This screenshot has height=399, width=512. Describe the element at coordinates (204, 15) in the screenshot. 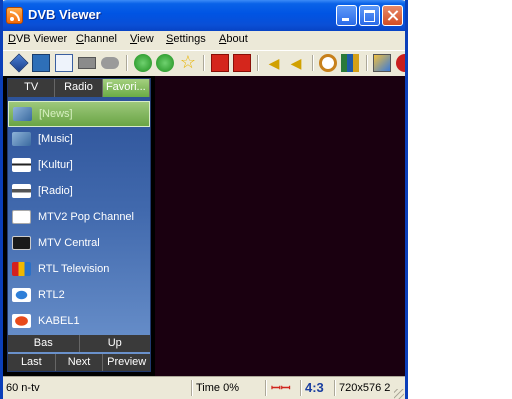

I see `title-bar: DVB Viewer` at that location.